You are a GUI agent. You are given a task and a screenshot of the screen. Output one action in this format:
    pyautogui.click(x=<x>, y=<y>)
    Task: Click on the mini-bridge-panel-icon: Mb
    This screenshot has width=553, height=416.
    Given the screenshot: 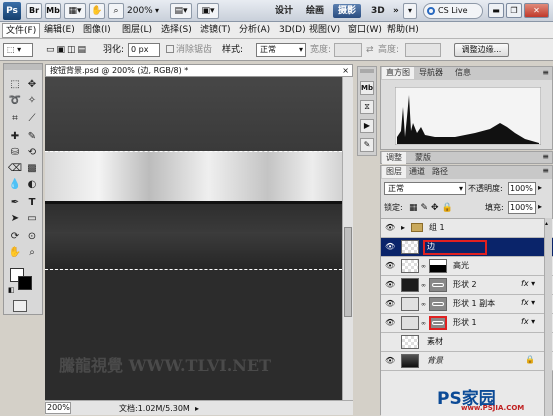 What is the action you would take?
    pyautogui.click(x=367, y=88)
    